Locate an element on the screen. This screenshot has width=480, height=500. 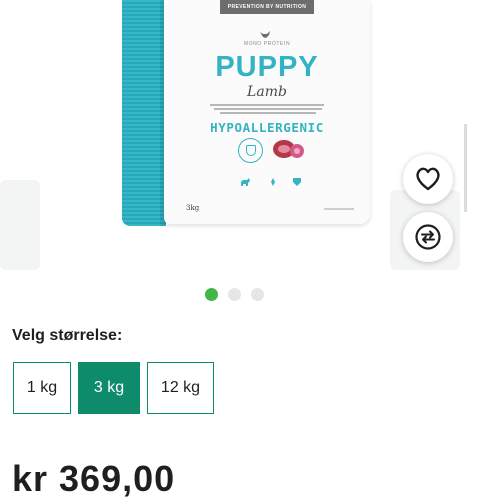
bag-hypoallergenic: HYPOALLERGENIC is located at coordinates (267, 127).